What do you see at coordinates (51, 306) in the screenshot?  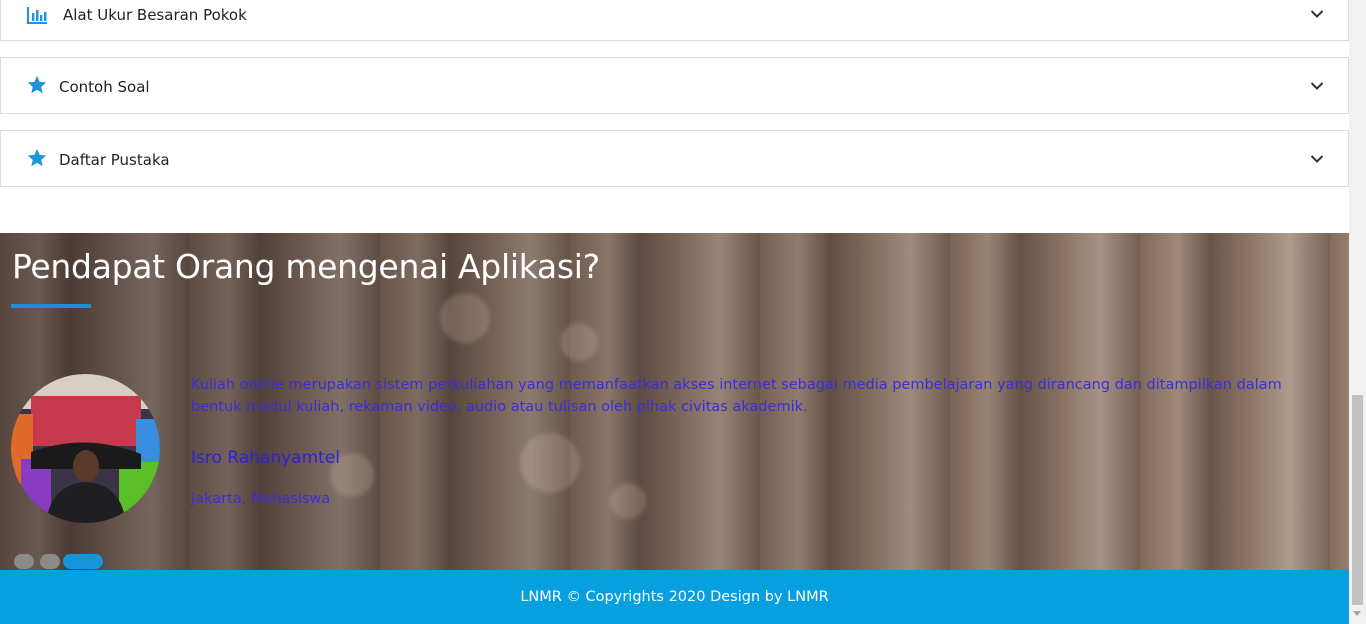 I see `title-underline` at bounding box center [51, 306].